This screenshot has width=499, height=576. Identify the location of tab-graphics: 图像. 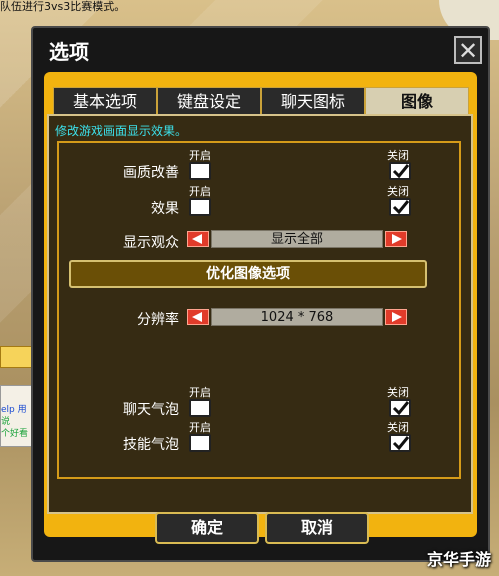
(417, 100).